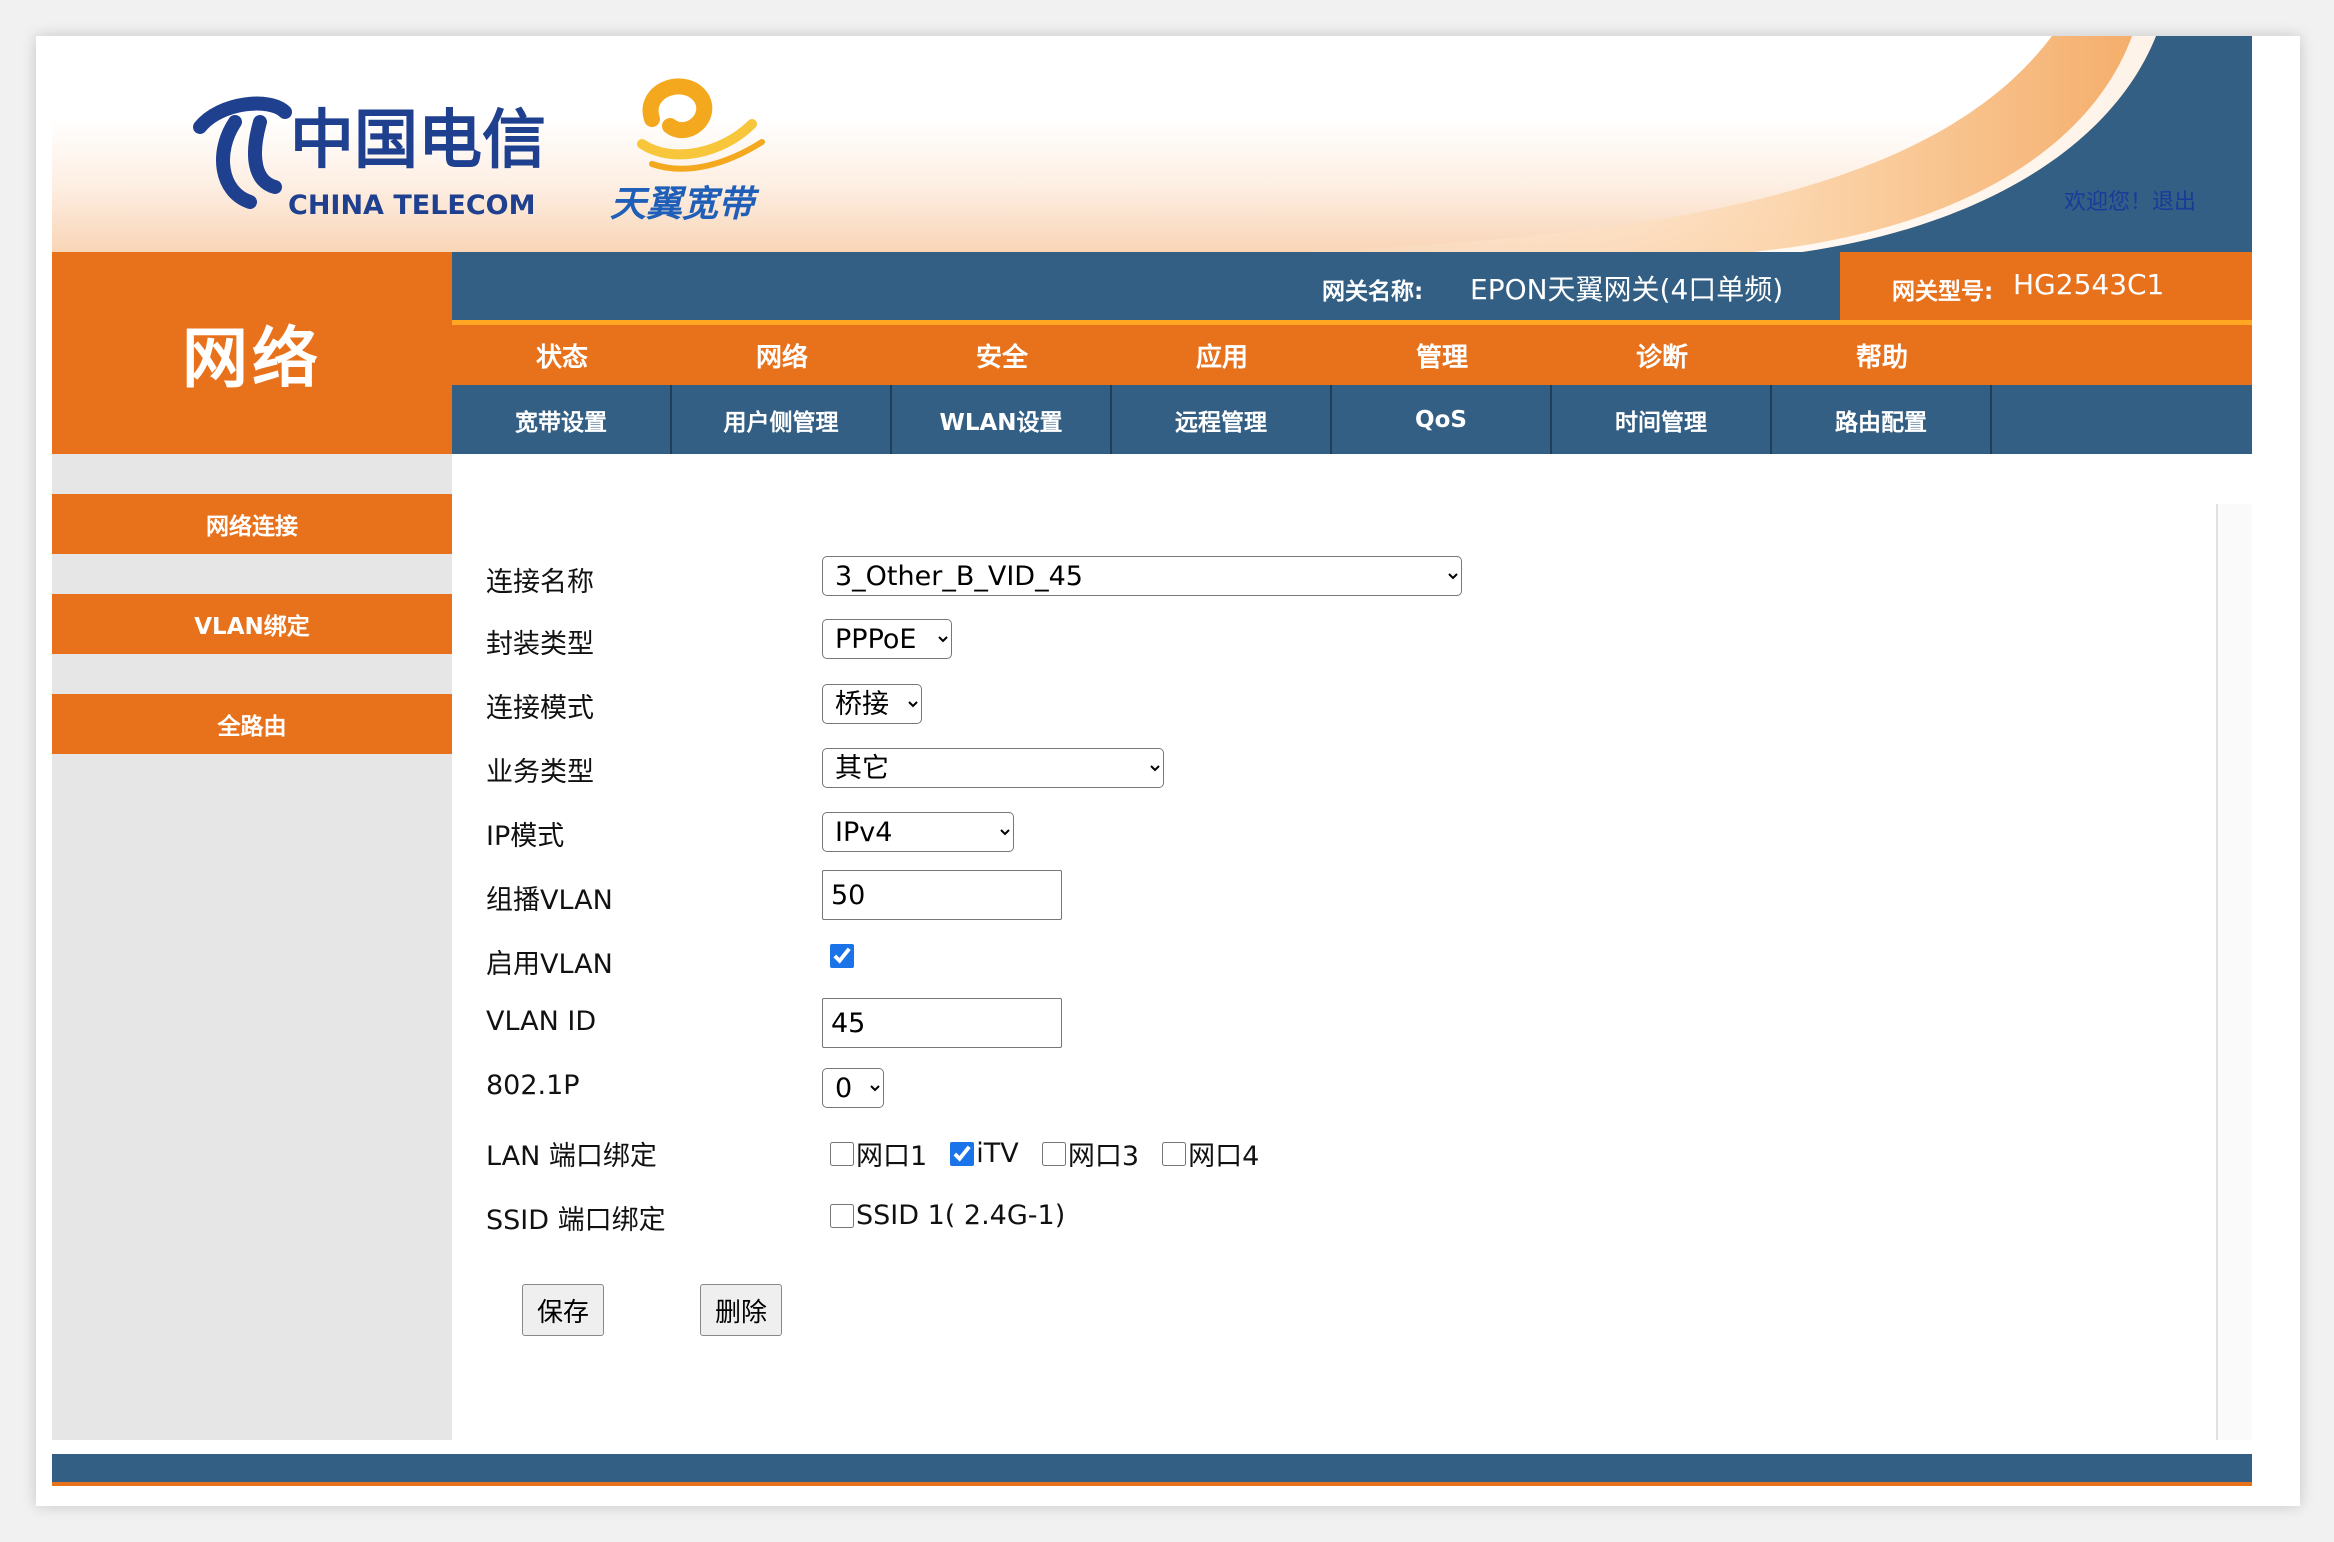  What do you see at coordinates (887, 639) in the screenshot?
I see `encapsulation-select: PPPoE` at bounding box center [887, 639].